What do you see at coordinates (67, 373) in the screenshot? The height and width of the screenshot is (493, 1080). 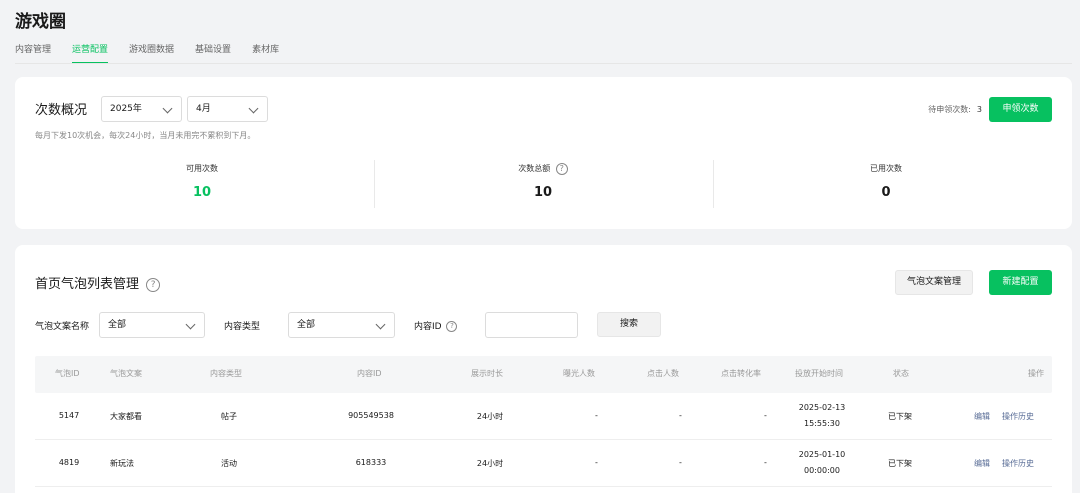 I see `col-bubble-id: 气泡ID` at bounding box center [67, 373].